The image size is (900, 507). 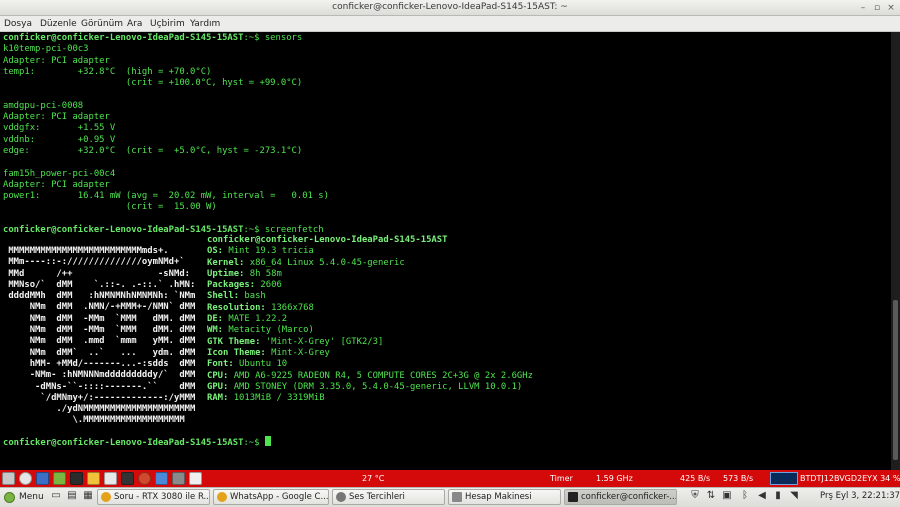 What do you see at coordinates (58, 24) in the screenshot?
I see `menu-edit: Düzenle` at bounding box center [58, 24].